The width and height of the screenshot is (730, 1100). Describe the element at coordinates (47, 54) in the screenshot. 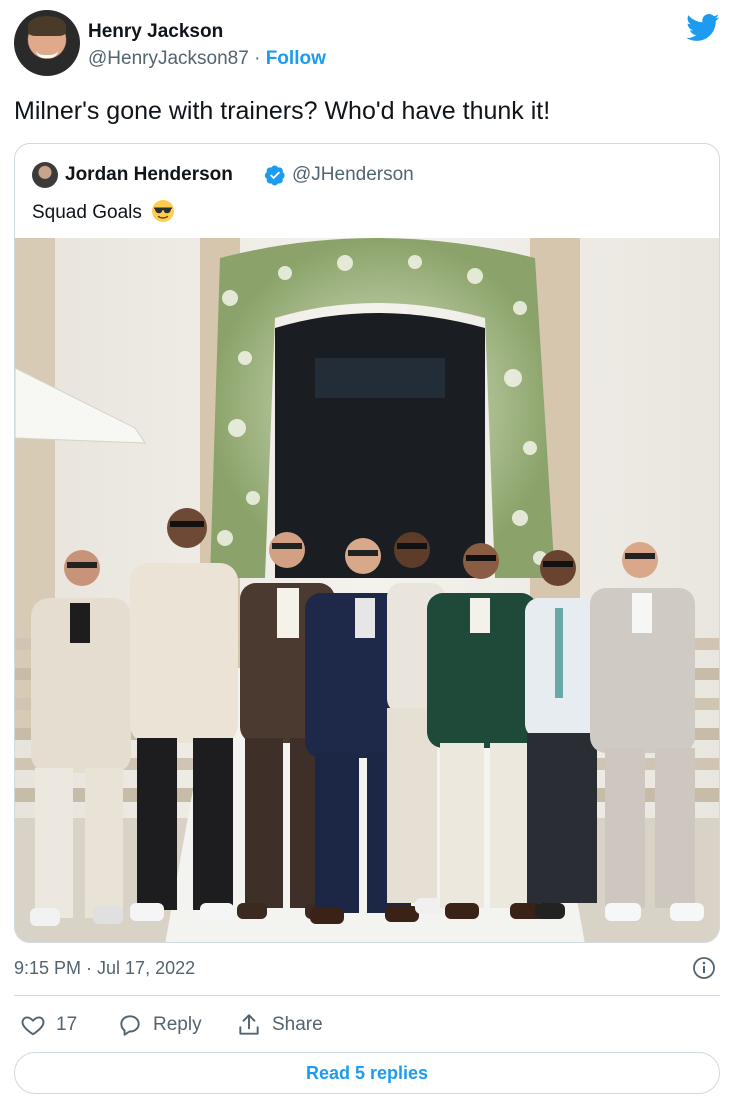

I see `avatar-smile` at that location.